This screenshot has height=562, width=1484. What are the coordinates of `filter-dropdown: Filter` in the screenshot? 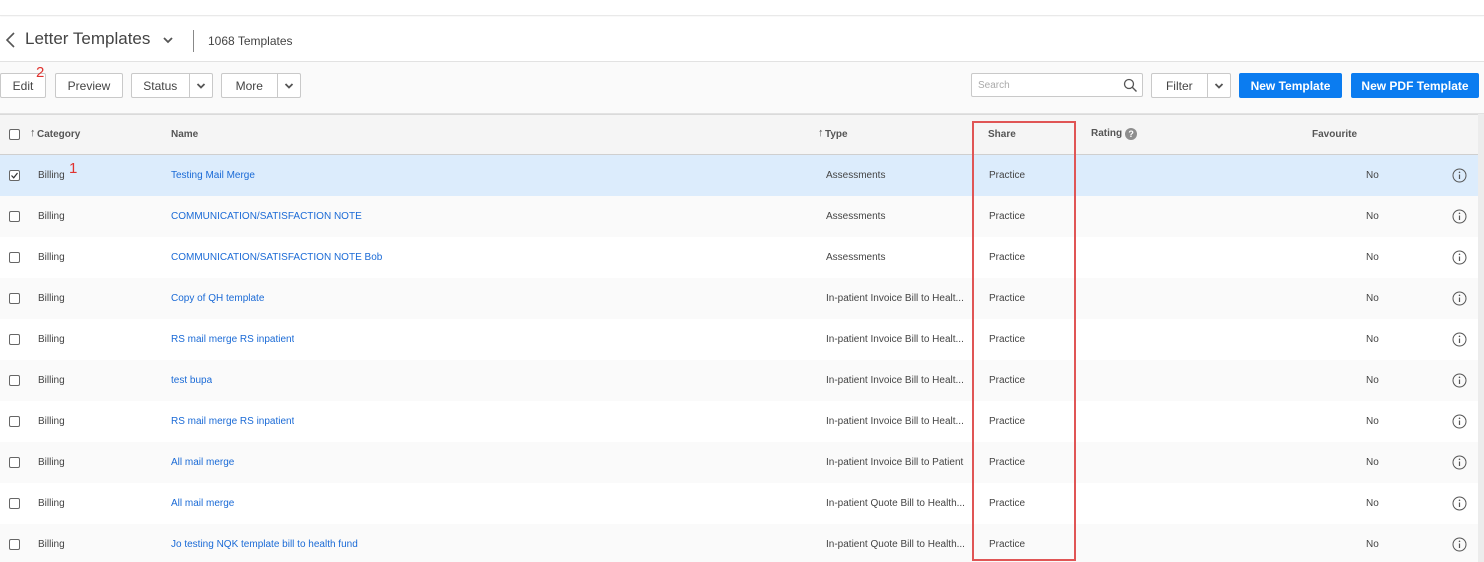 It's located at (1191, 85).